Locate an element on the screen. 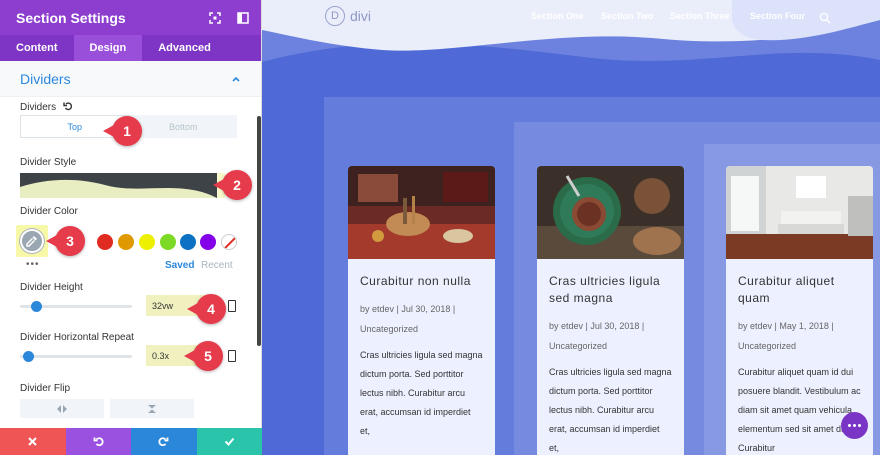  swatch-yellow is located at coordinates (147, 242).